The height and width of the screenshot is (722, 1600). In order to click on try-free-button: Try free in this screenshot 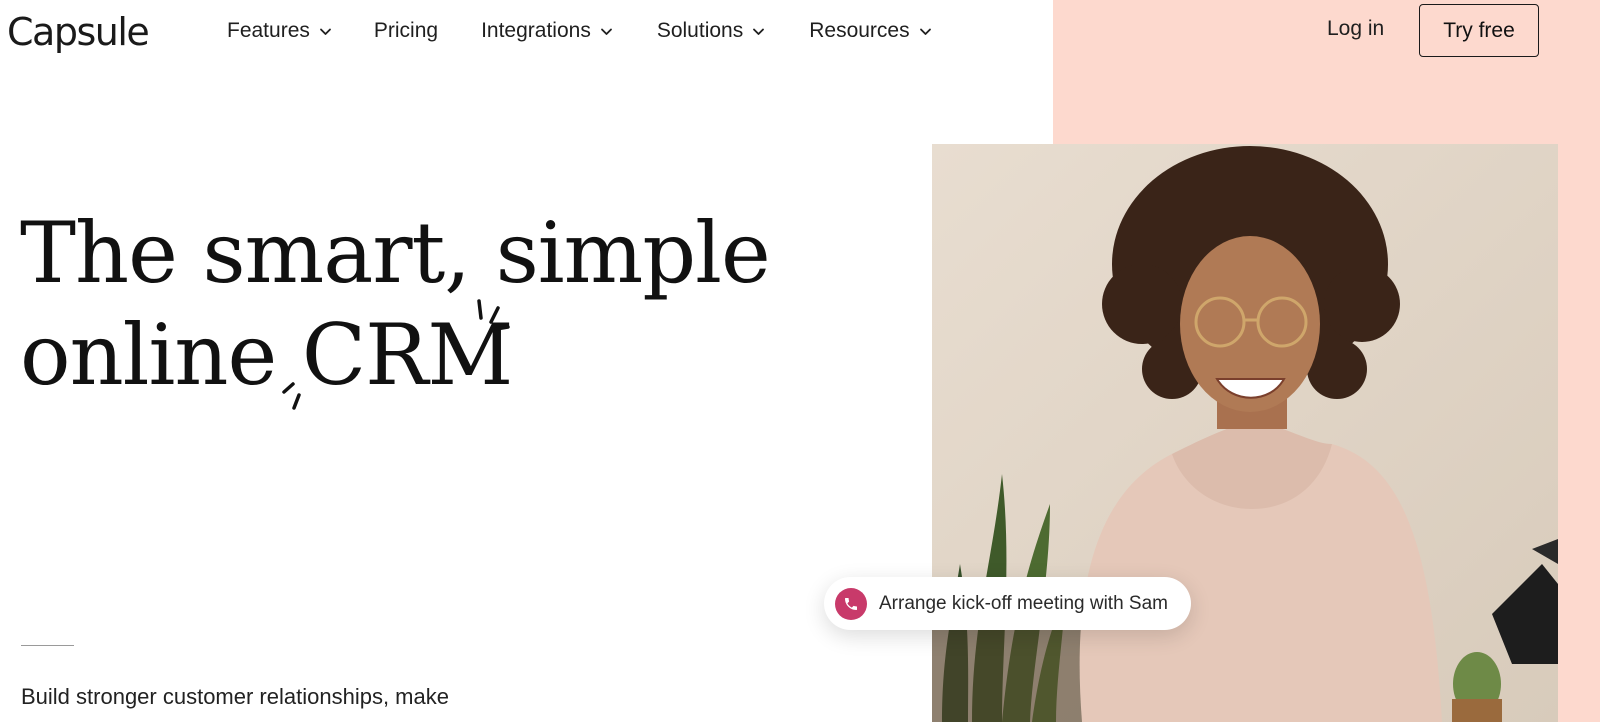, I will do `click(1479, 30)`.